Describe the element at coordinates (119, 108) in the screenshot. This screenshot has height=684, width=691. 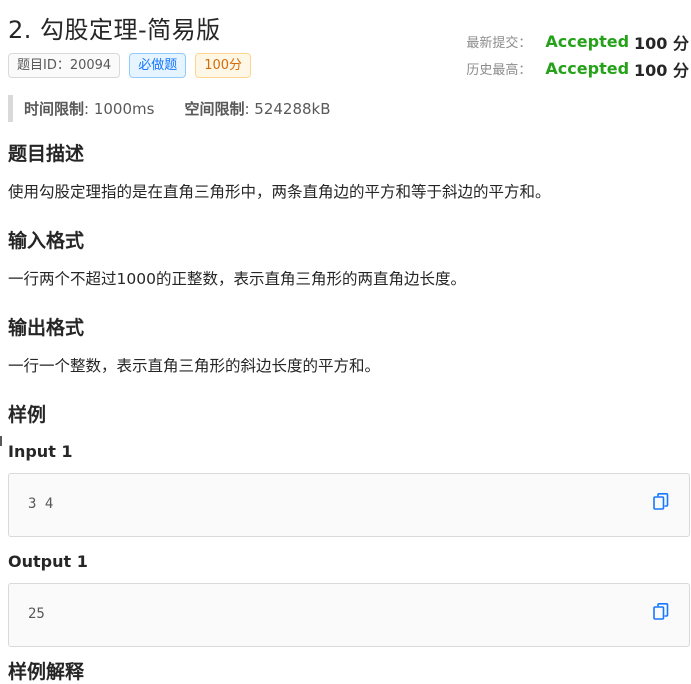
I see `time-limit-value: : 1000ms` at that location.